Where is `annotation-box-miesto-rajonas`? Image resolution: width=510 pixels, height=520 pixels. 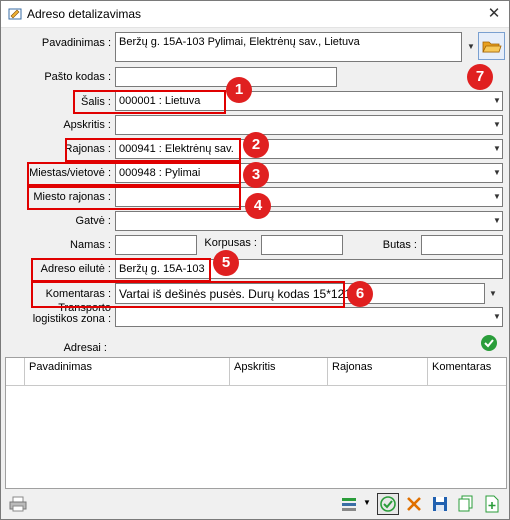
annotation-box-miesto-rajonas is located at coordinates (134, 198).